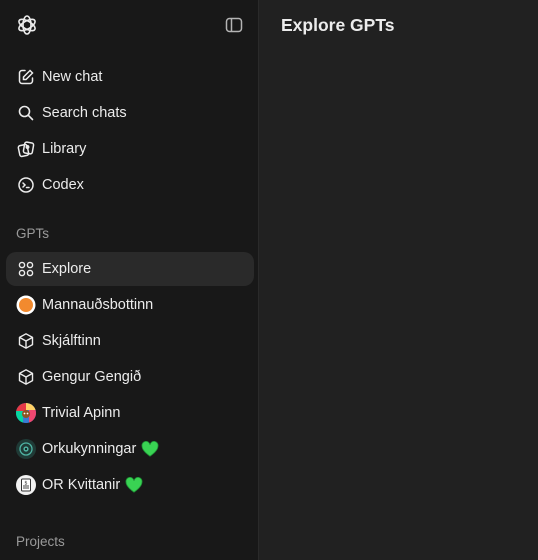 This screenshot has width=538, height=560. Describe the element at coordinates (26, 449) in the screenshot. I see `eye-avatar` at that location.